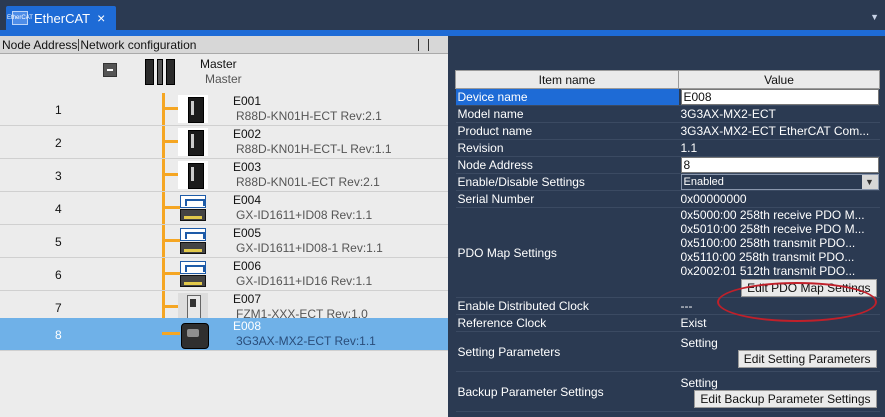  Describe the element at coordinates (193, 307) in the screenshot. I see `vision-sensor-icon` at that location.